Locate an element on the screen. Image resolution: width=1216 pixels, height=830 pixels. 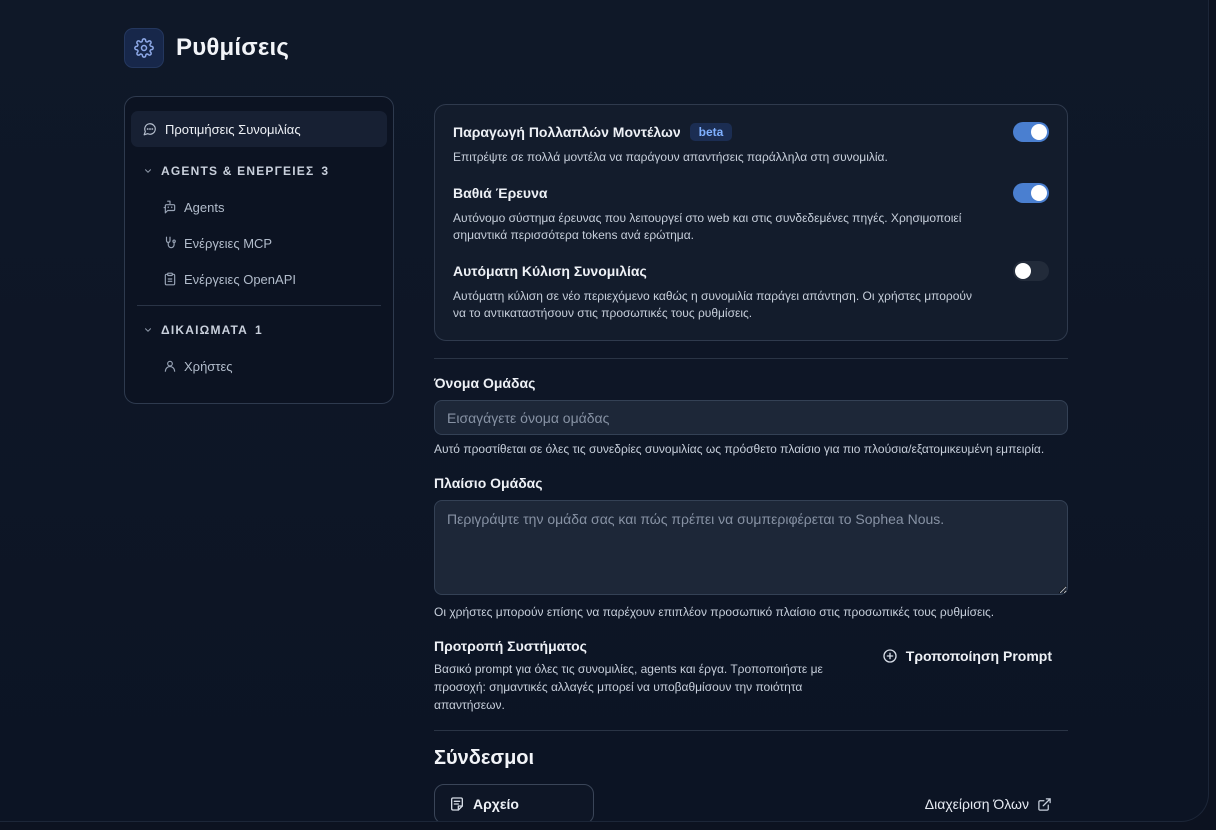
links-section: Σύνδεσμοι Αρχείο Διαχείριση Όλων is located at coordinates (751, 784).